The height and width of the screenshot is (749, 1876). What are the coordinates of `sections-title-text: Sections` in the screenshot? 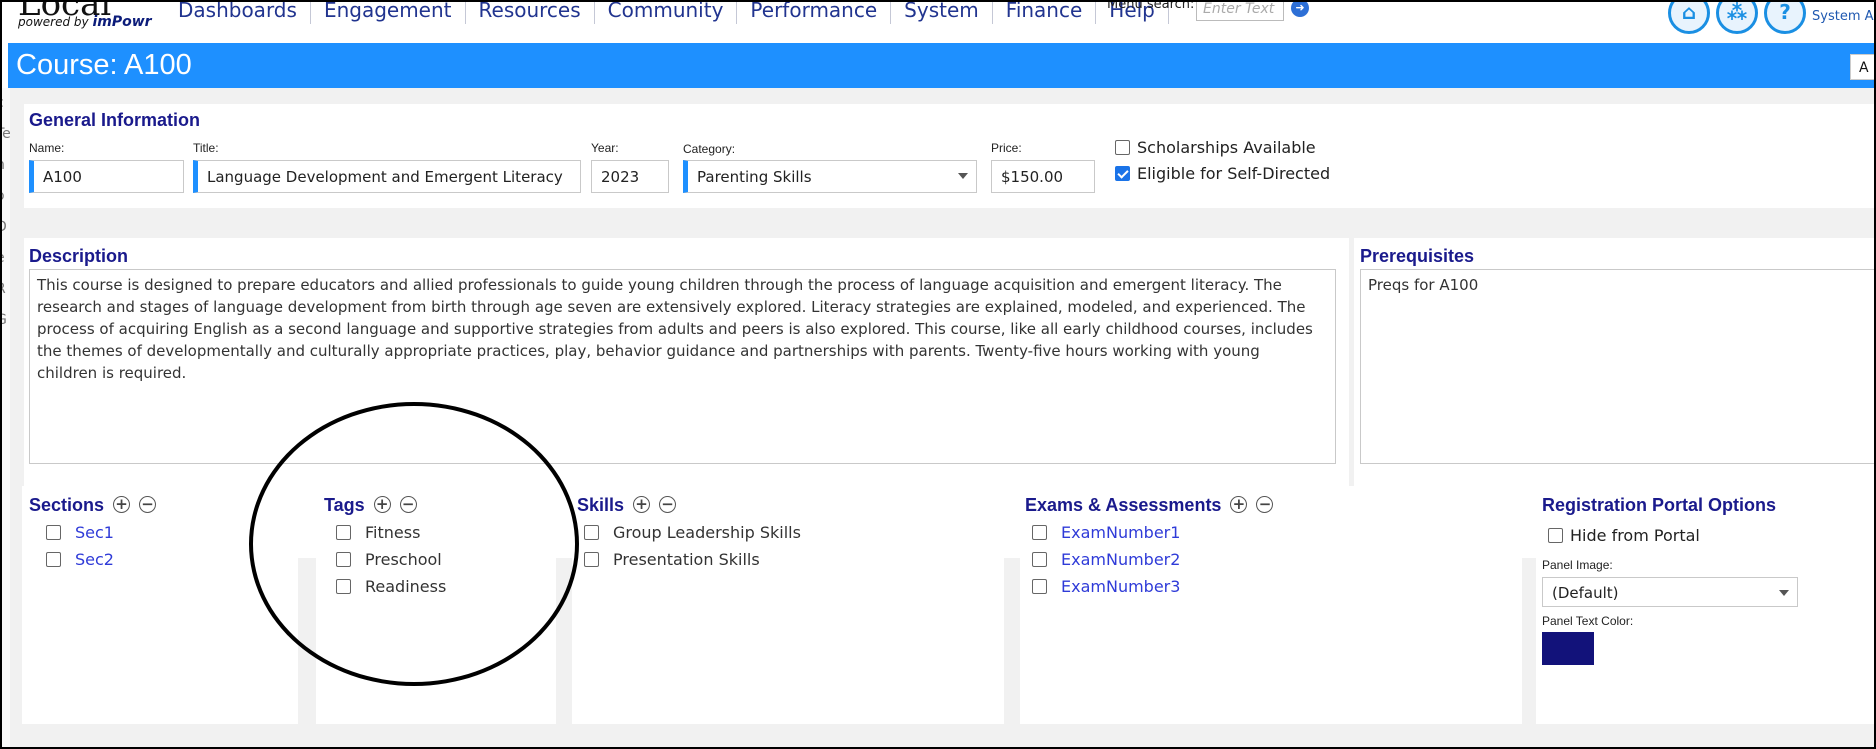 It's located at (67, 505).